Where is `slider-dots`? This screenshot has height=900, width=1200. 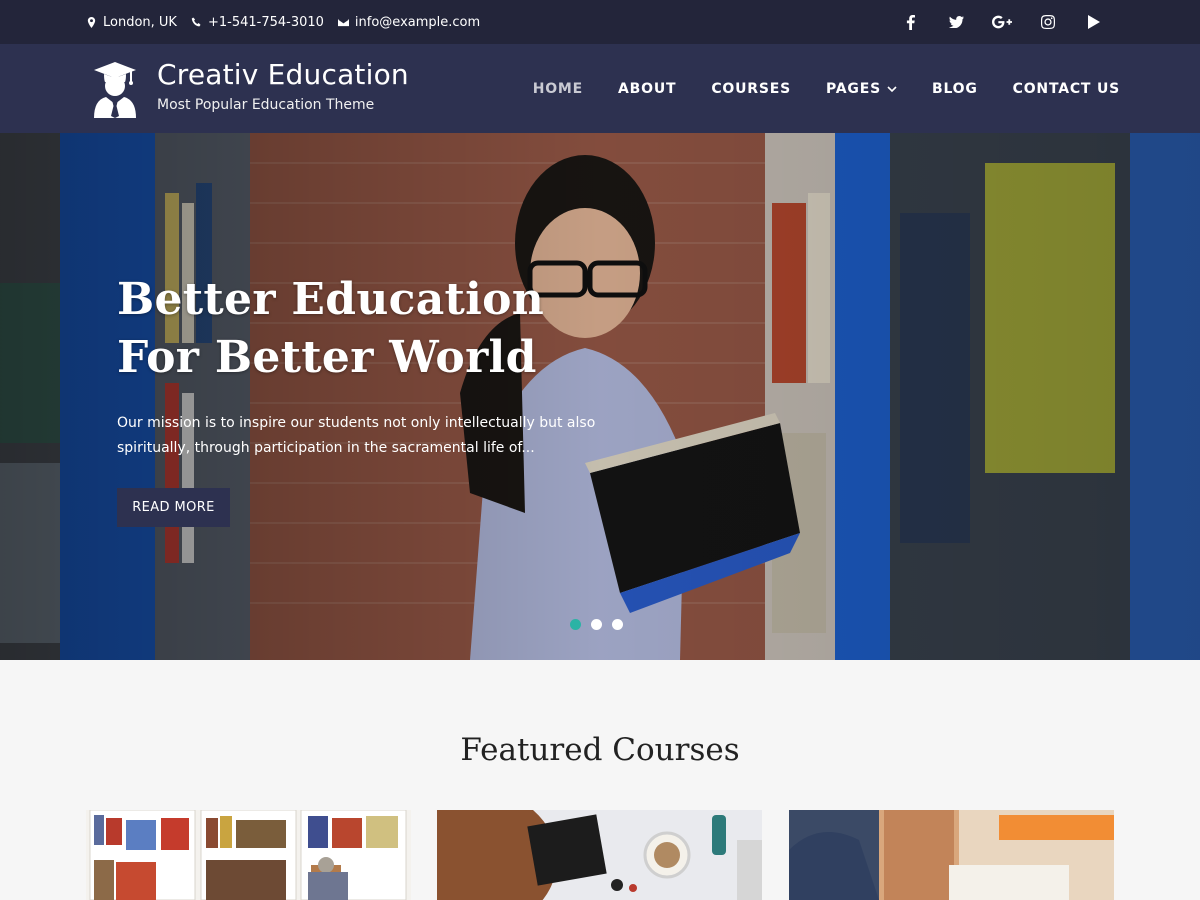 slider-dots is located at coordinates (596, 624).